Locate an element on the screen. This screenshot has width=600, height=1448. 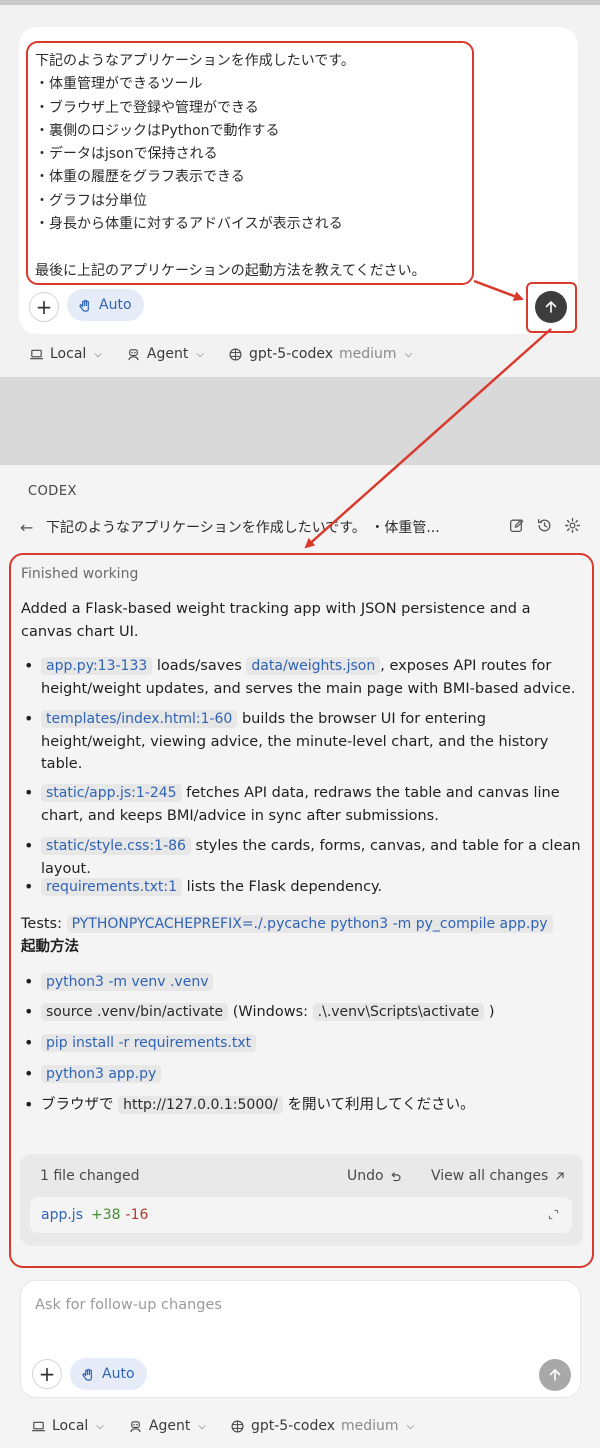
lines-added: +38 is located at coordinates (106, 1215).